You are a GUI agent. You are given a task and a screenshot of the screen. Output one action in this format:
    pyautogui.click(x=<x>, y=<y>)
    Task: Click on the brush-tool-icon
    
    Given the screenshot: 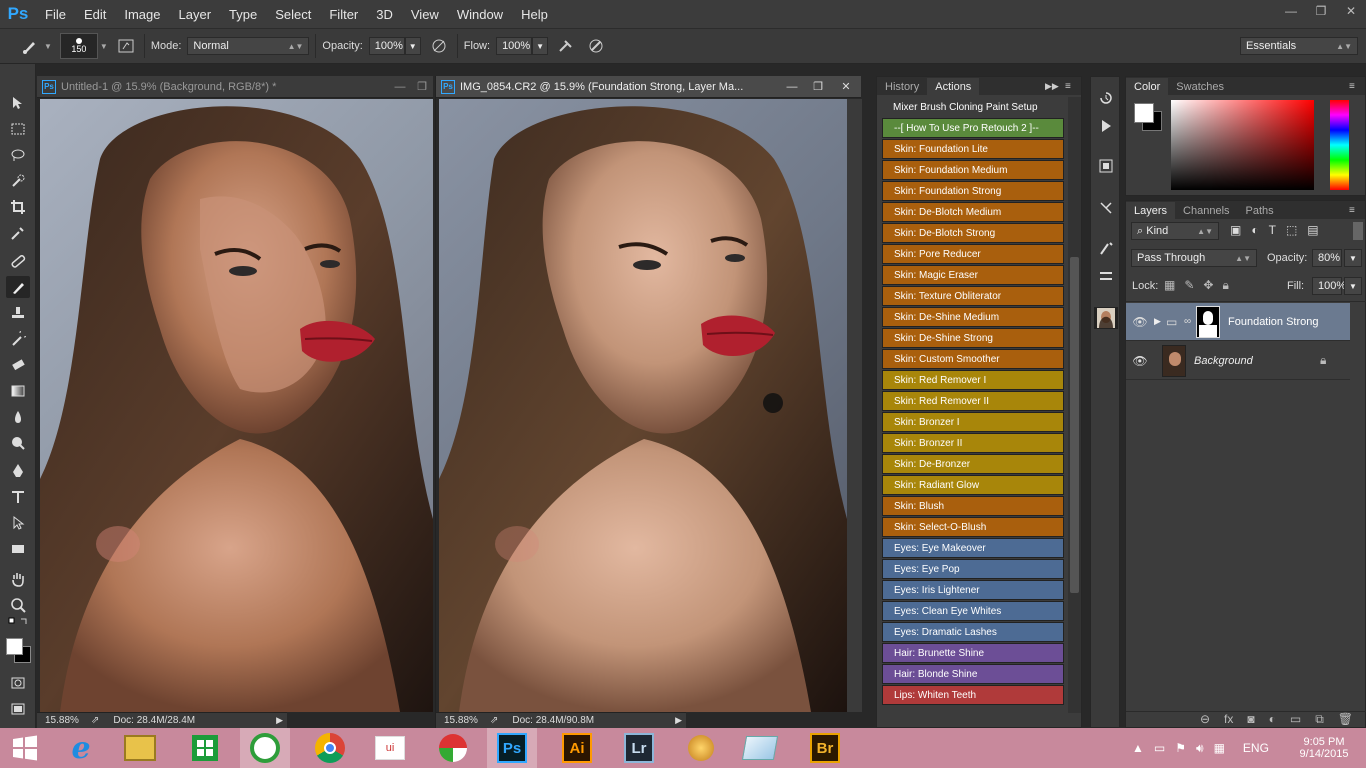 What is the action you would take?
    pyautogui.click(x=18, y=287)
    